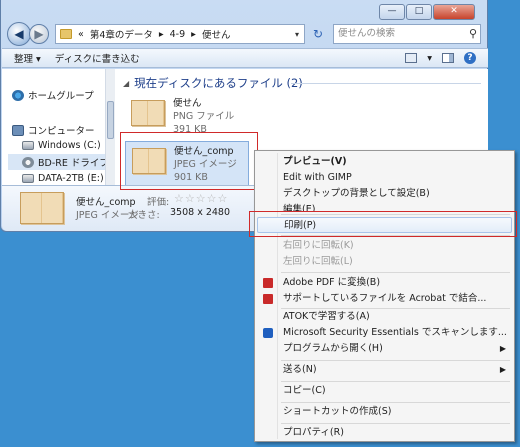 This screenshot has width=520, height=447. I want to click on sidebar-item-computer: コンピューター, so click(53, 130).